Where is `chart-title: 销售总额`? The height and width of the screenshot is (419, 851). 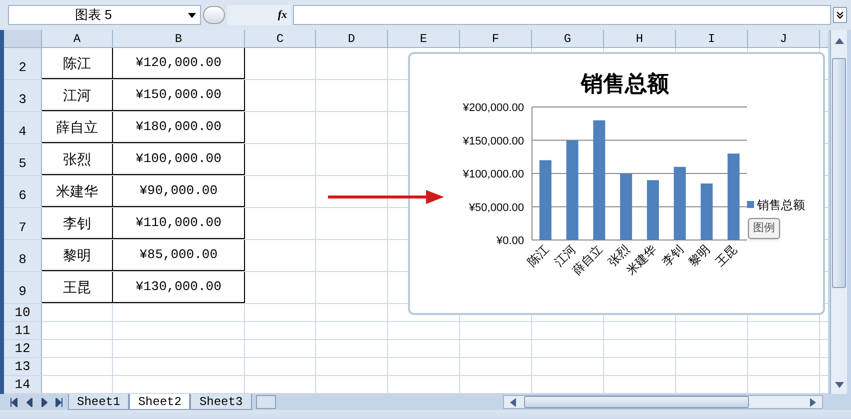 chart-title: 销售总额 is located at coordinates (625, 83).